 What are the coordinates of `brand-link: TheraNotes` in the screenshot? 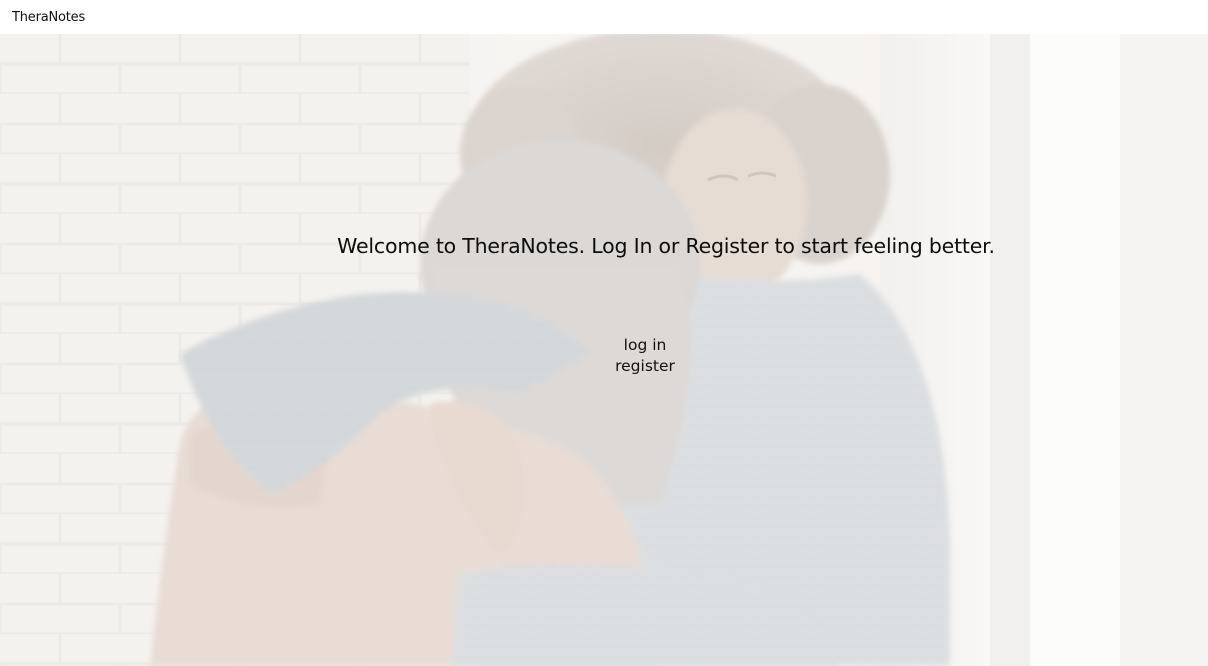 It's located at (48, 17).